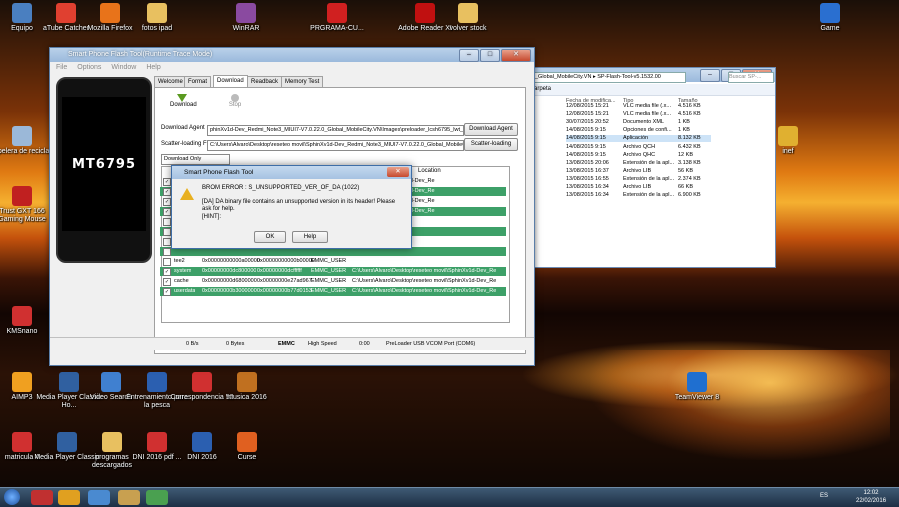 The image size is (899, 507). What do you see at coordinates (192, 344) in the screenshot?
I see `status-speed: 0 B/s` at bounding box center [192, 344].